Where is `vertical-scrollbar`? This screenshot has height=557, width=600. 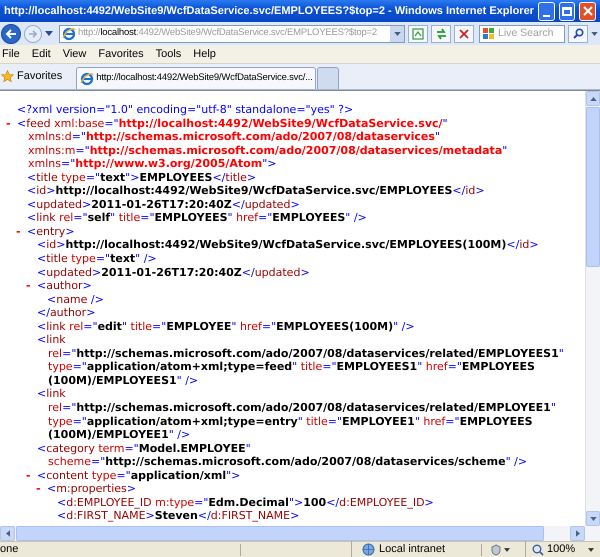
vertical-scrollbar is located at coordinates (592, 308).